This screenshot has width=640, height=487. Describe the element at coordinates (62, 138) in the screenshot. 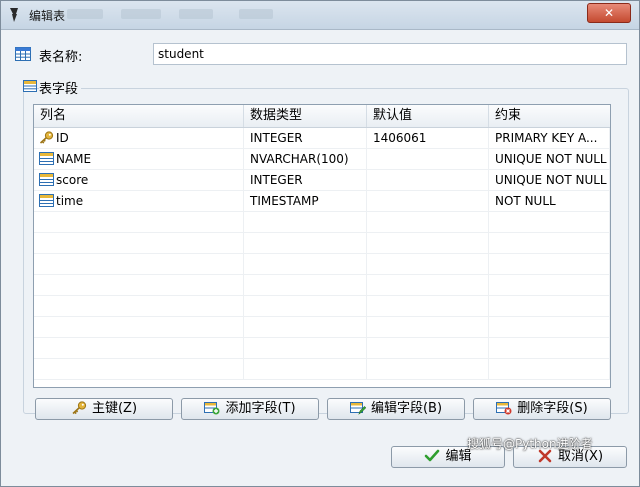

I see `field-name: ID` at that location.